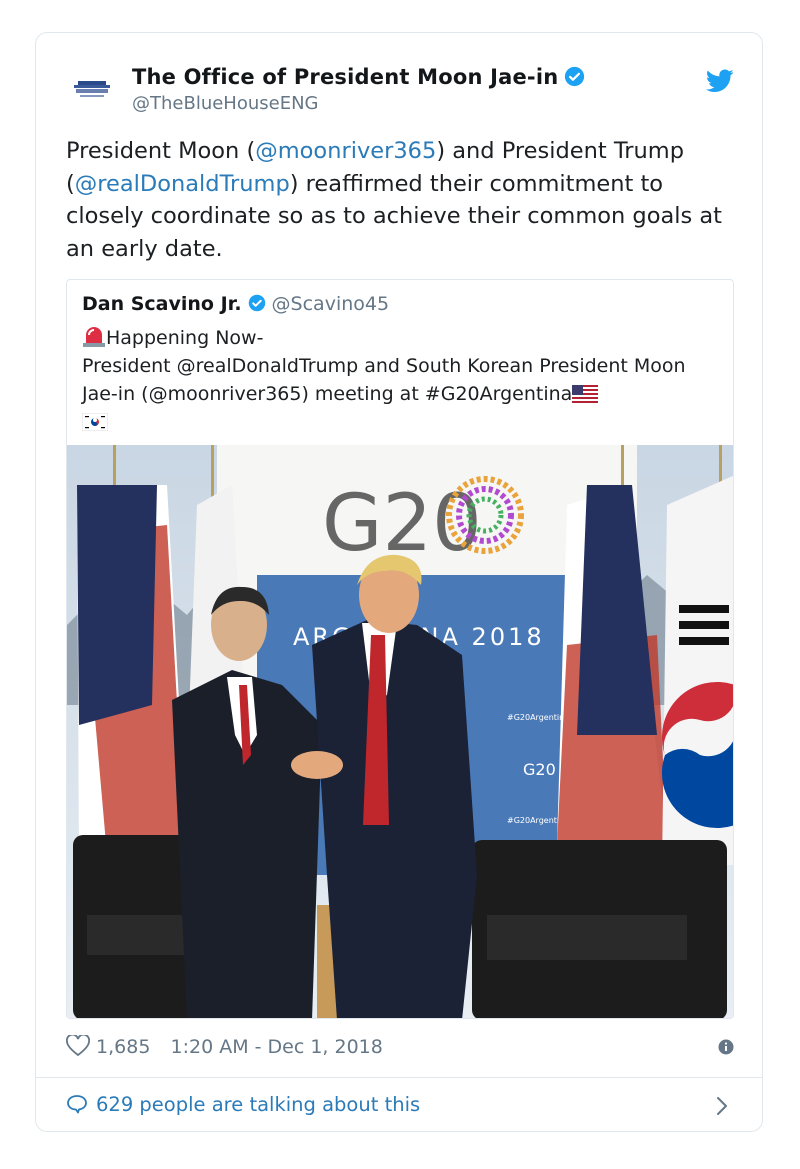  What do you see at coordinates (78, 1046) in the screenshot?
I see `heart-icon` at bounding box center [78, 1046].